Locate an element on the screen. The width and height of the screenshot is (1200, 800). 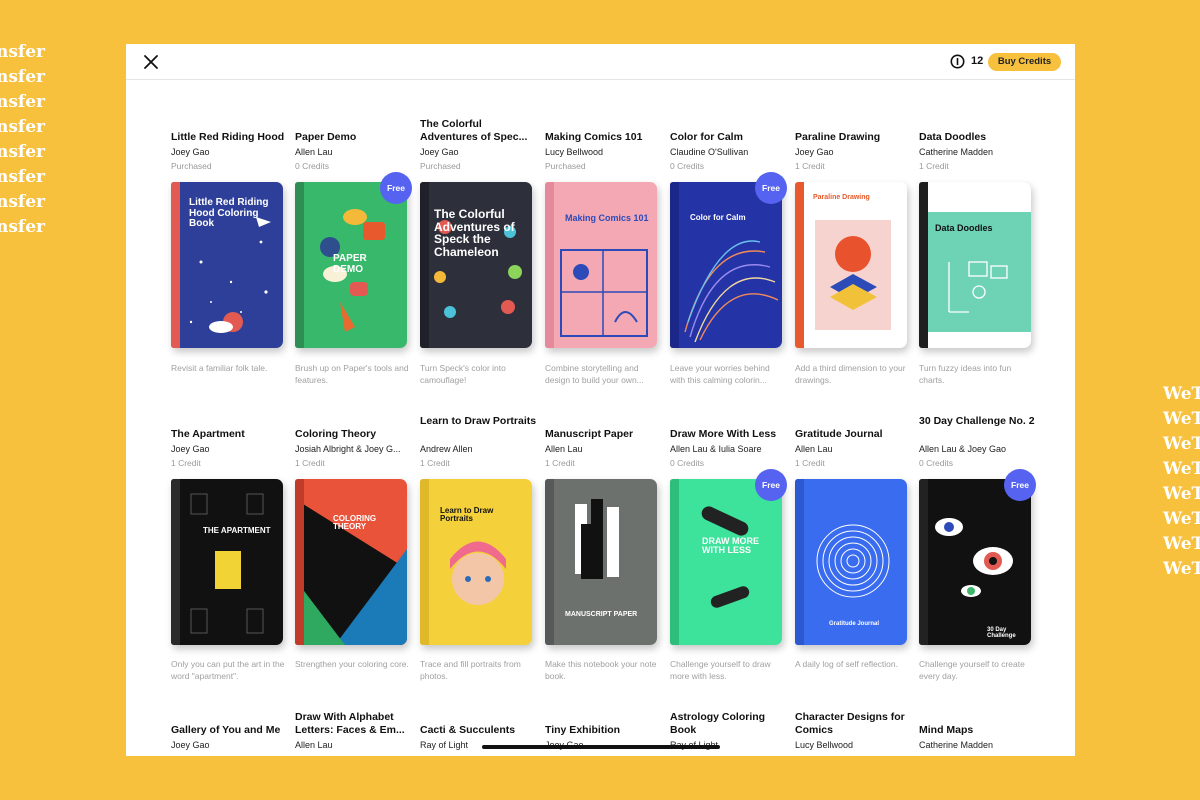
book-description: Strengthen your coloring core. is located at coordinates (352, 664).